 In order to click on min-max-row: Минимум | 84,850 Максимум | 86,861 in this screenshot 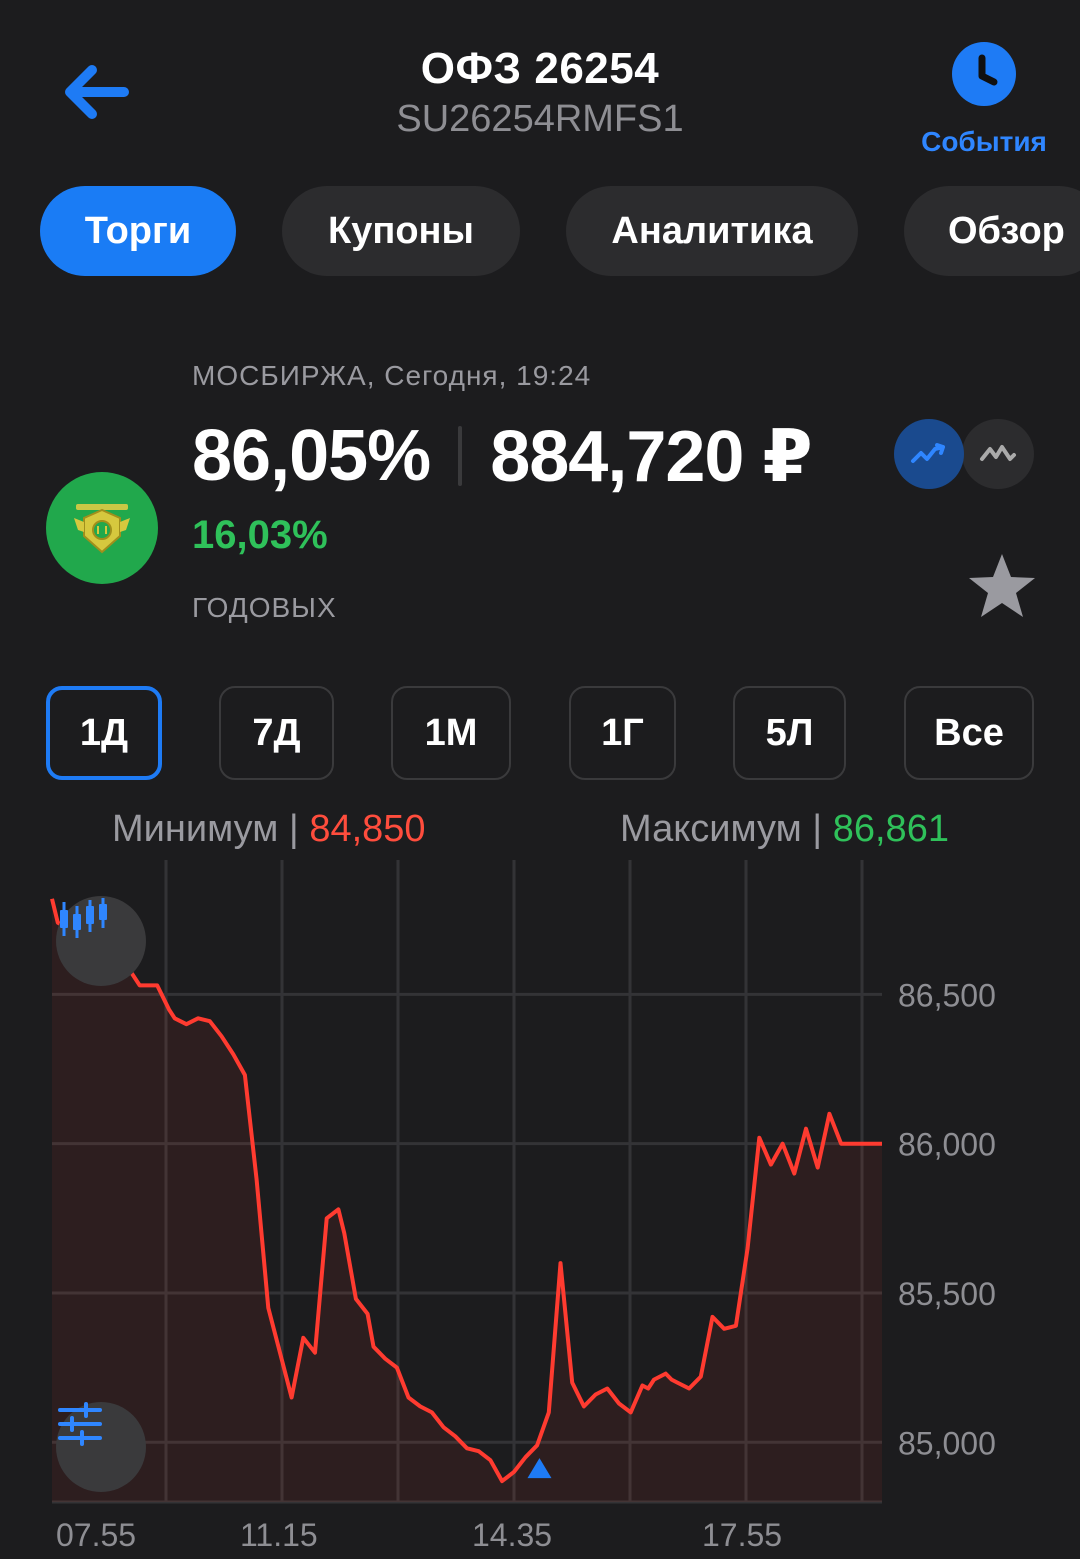, I will do `click(540, 833)`.